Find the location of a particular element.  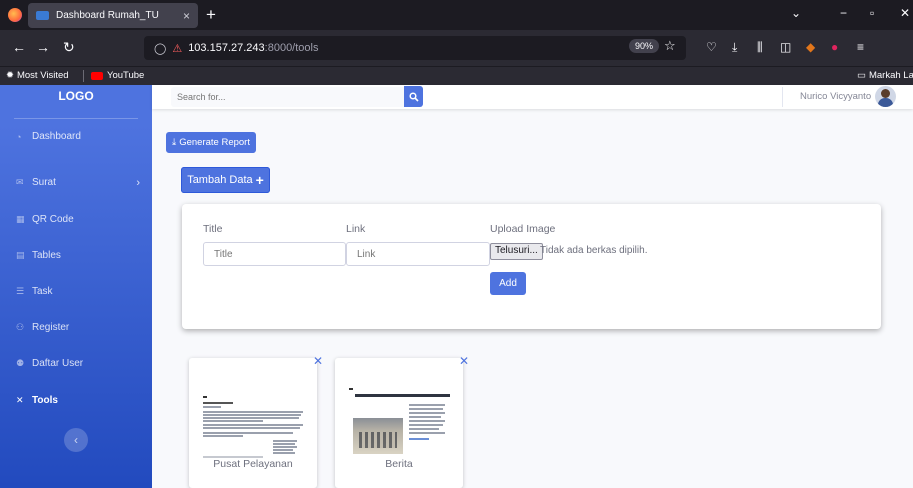

zoom-level-badge: 90% is located at coordinates (644, 46).